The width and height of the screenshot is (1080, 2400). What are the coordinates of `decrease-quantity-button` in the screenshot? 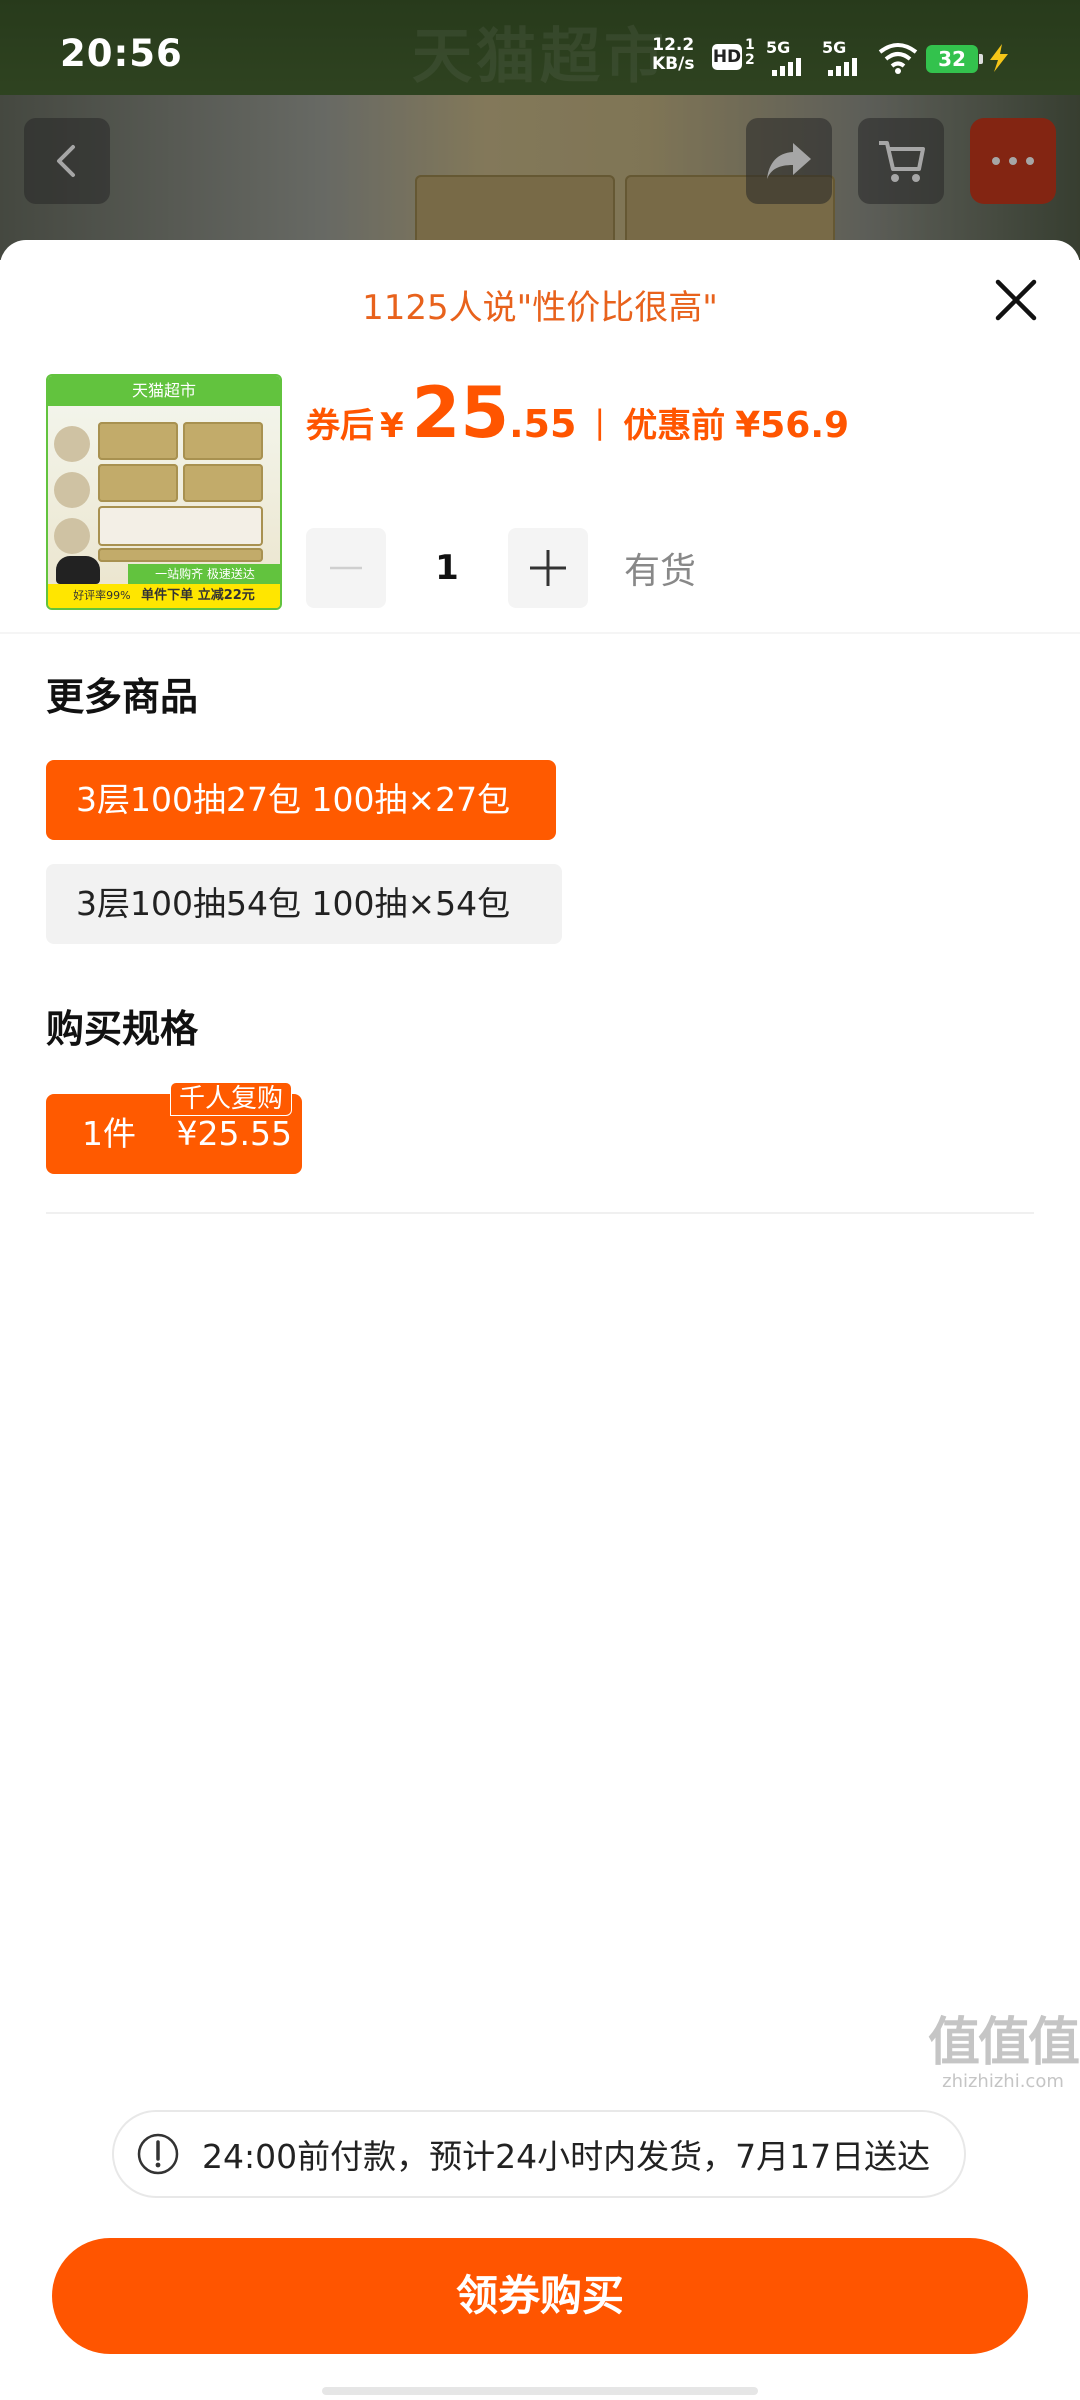 It's located at (346, 568).